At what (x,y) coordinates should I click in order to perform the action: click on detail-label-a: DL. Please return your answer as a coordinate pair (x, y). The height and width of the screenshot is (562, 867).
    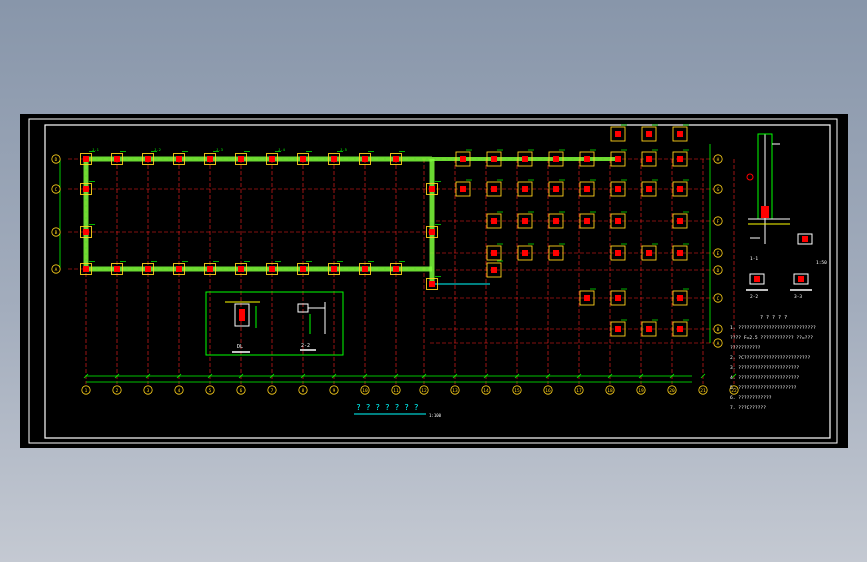
    Looking at the image, I should click on (240, 347).